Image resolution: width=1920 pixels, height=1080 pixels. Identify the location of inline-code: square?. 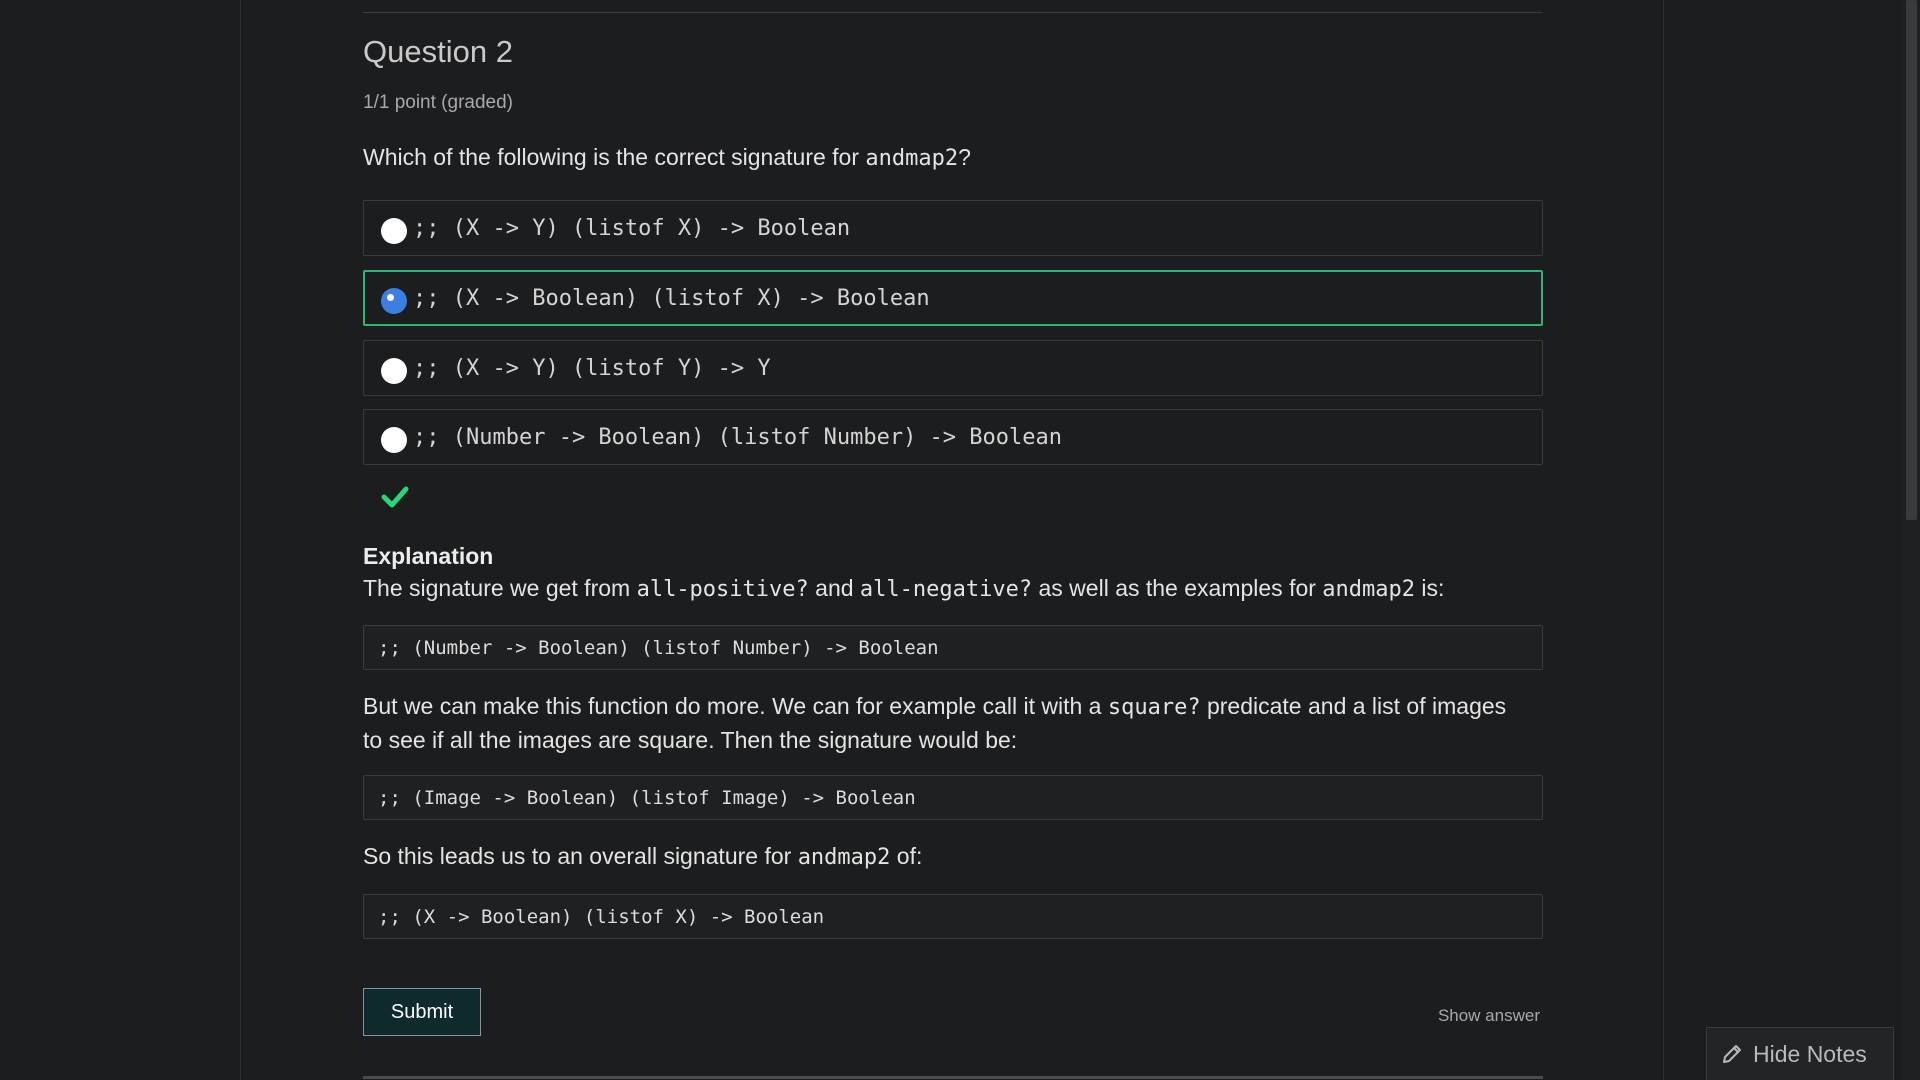
(1154, 707).